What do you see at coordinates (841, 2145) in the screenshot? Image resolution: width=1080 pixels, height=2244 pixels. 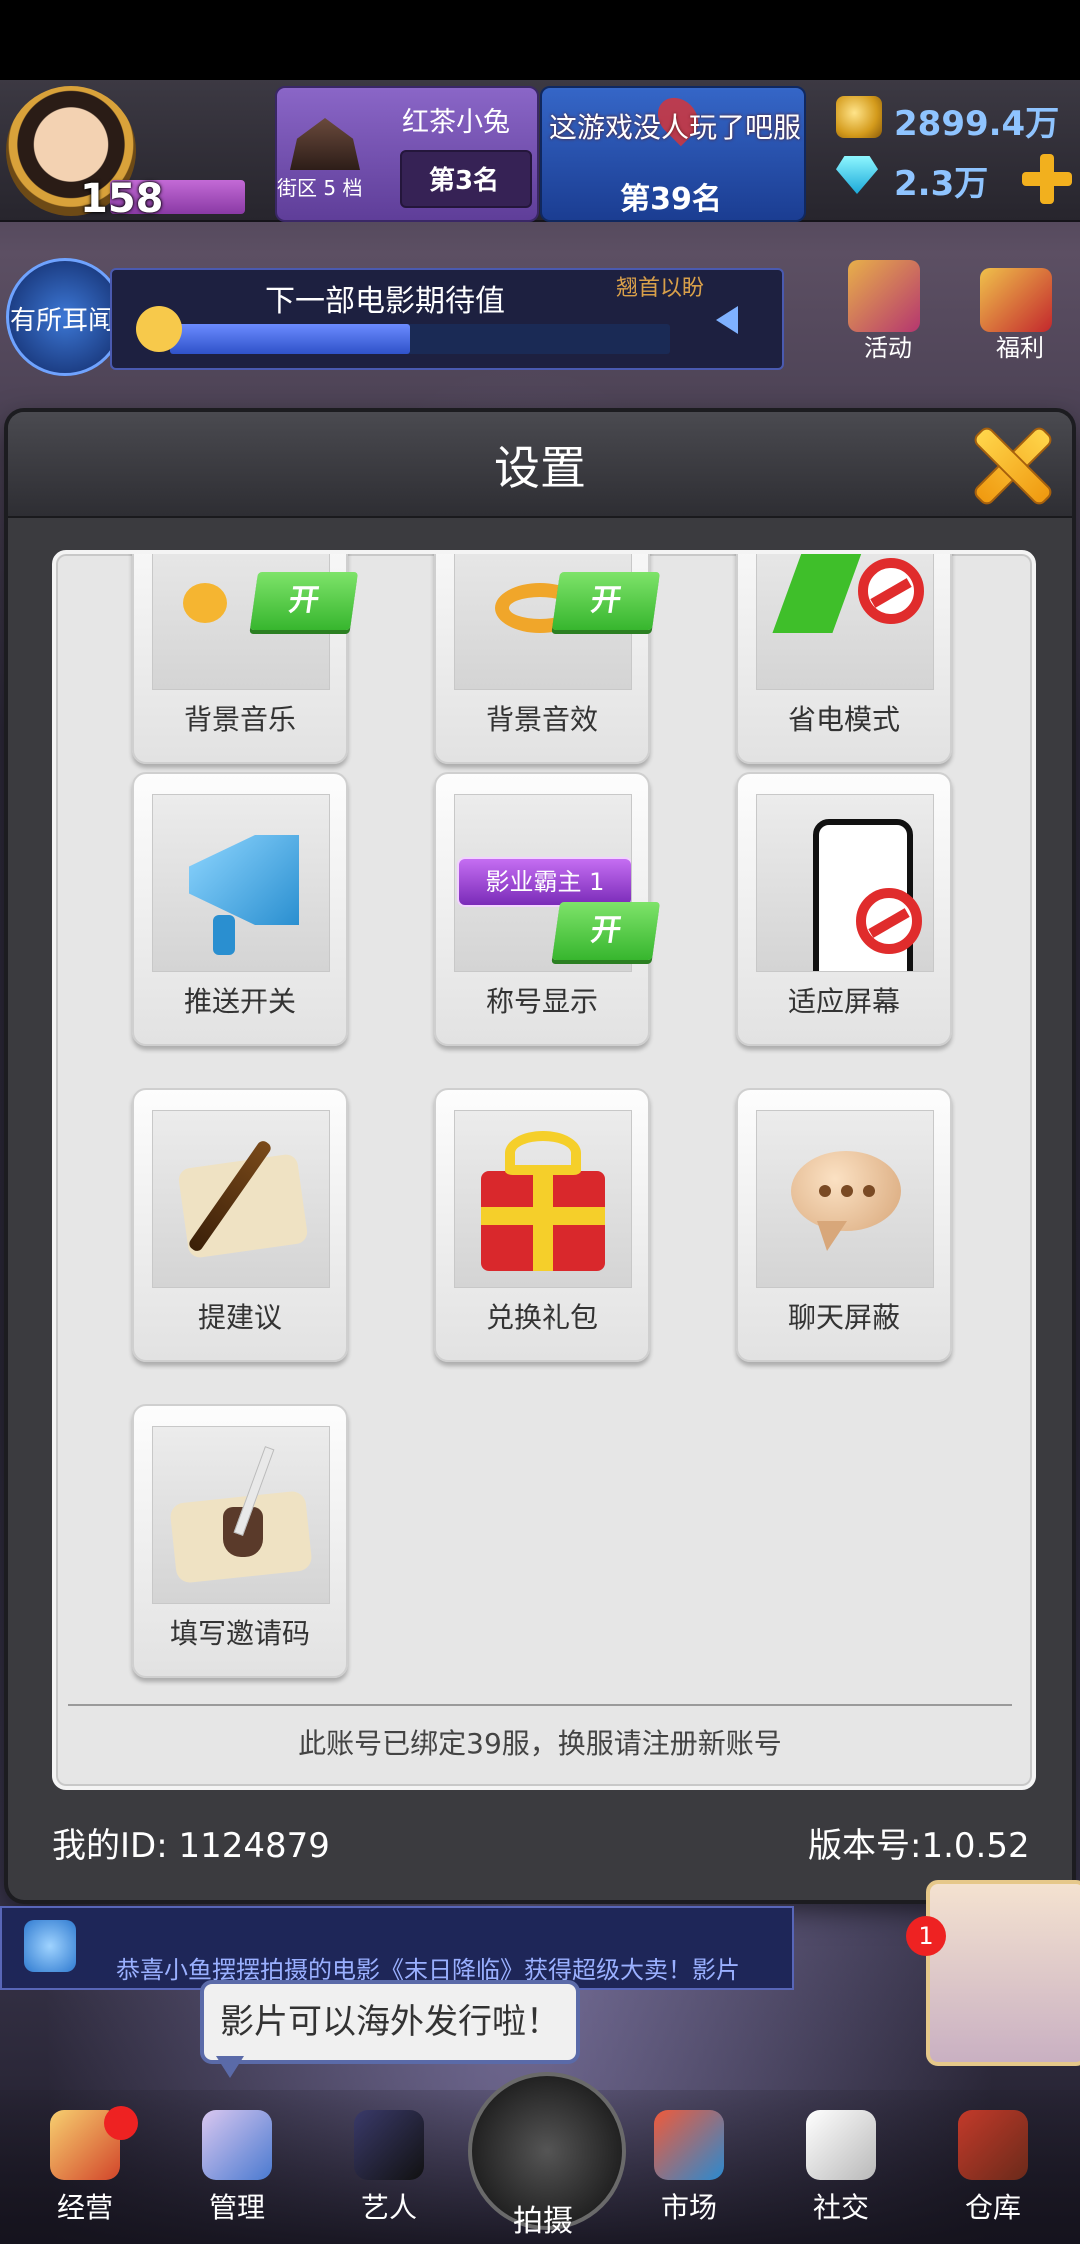 I see `coffee-cup-icon` at bounding box center [841, 2145].